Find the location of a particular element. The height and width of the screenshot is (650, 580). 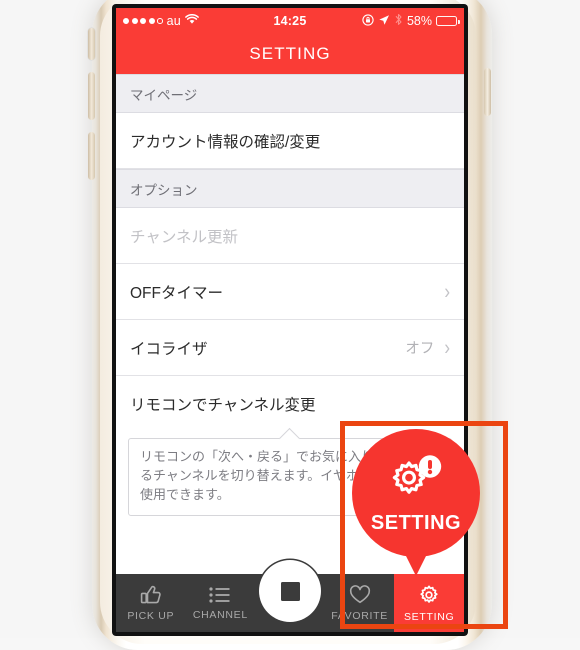

power-button is located at coordinates (487, 92).